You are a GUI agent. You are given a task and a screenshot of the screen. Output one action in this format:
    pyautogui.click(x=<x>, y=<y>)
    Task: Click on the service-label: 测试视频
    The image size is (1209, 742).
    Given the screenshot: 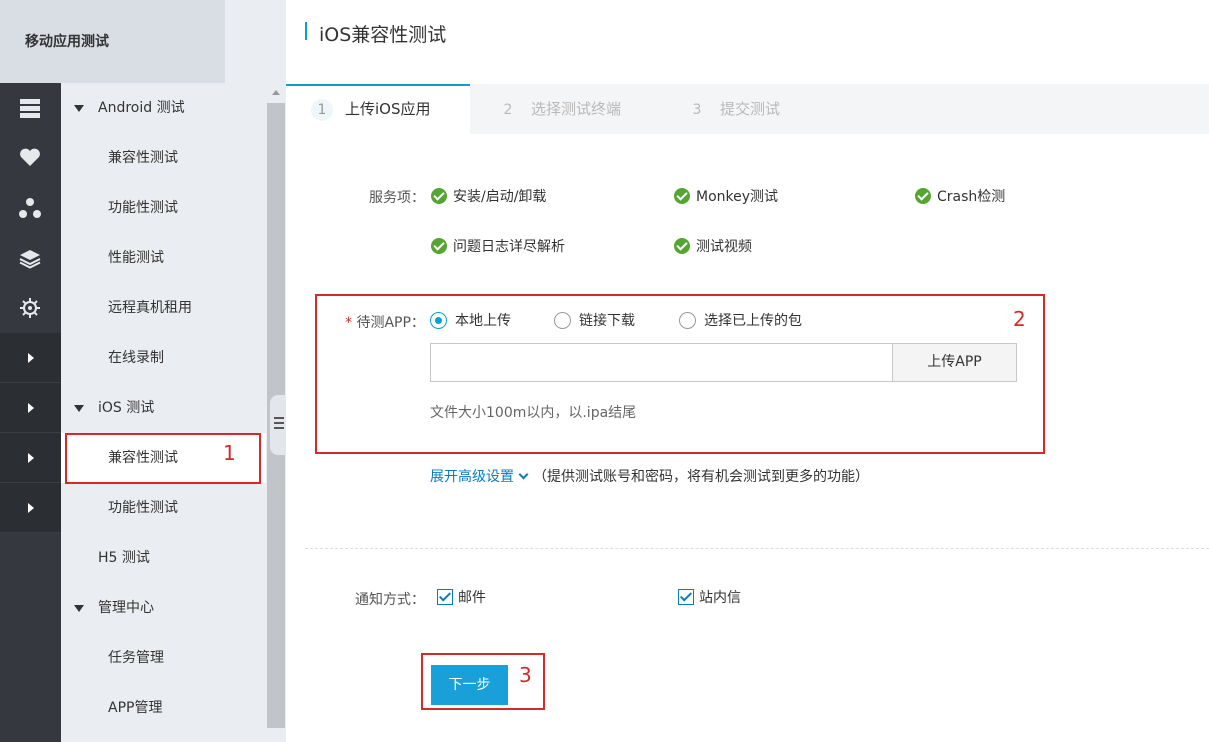 What is the action you would take?
    pyautogui.click(x=724, y=247)
    